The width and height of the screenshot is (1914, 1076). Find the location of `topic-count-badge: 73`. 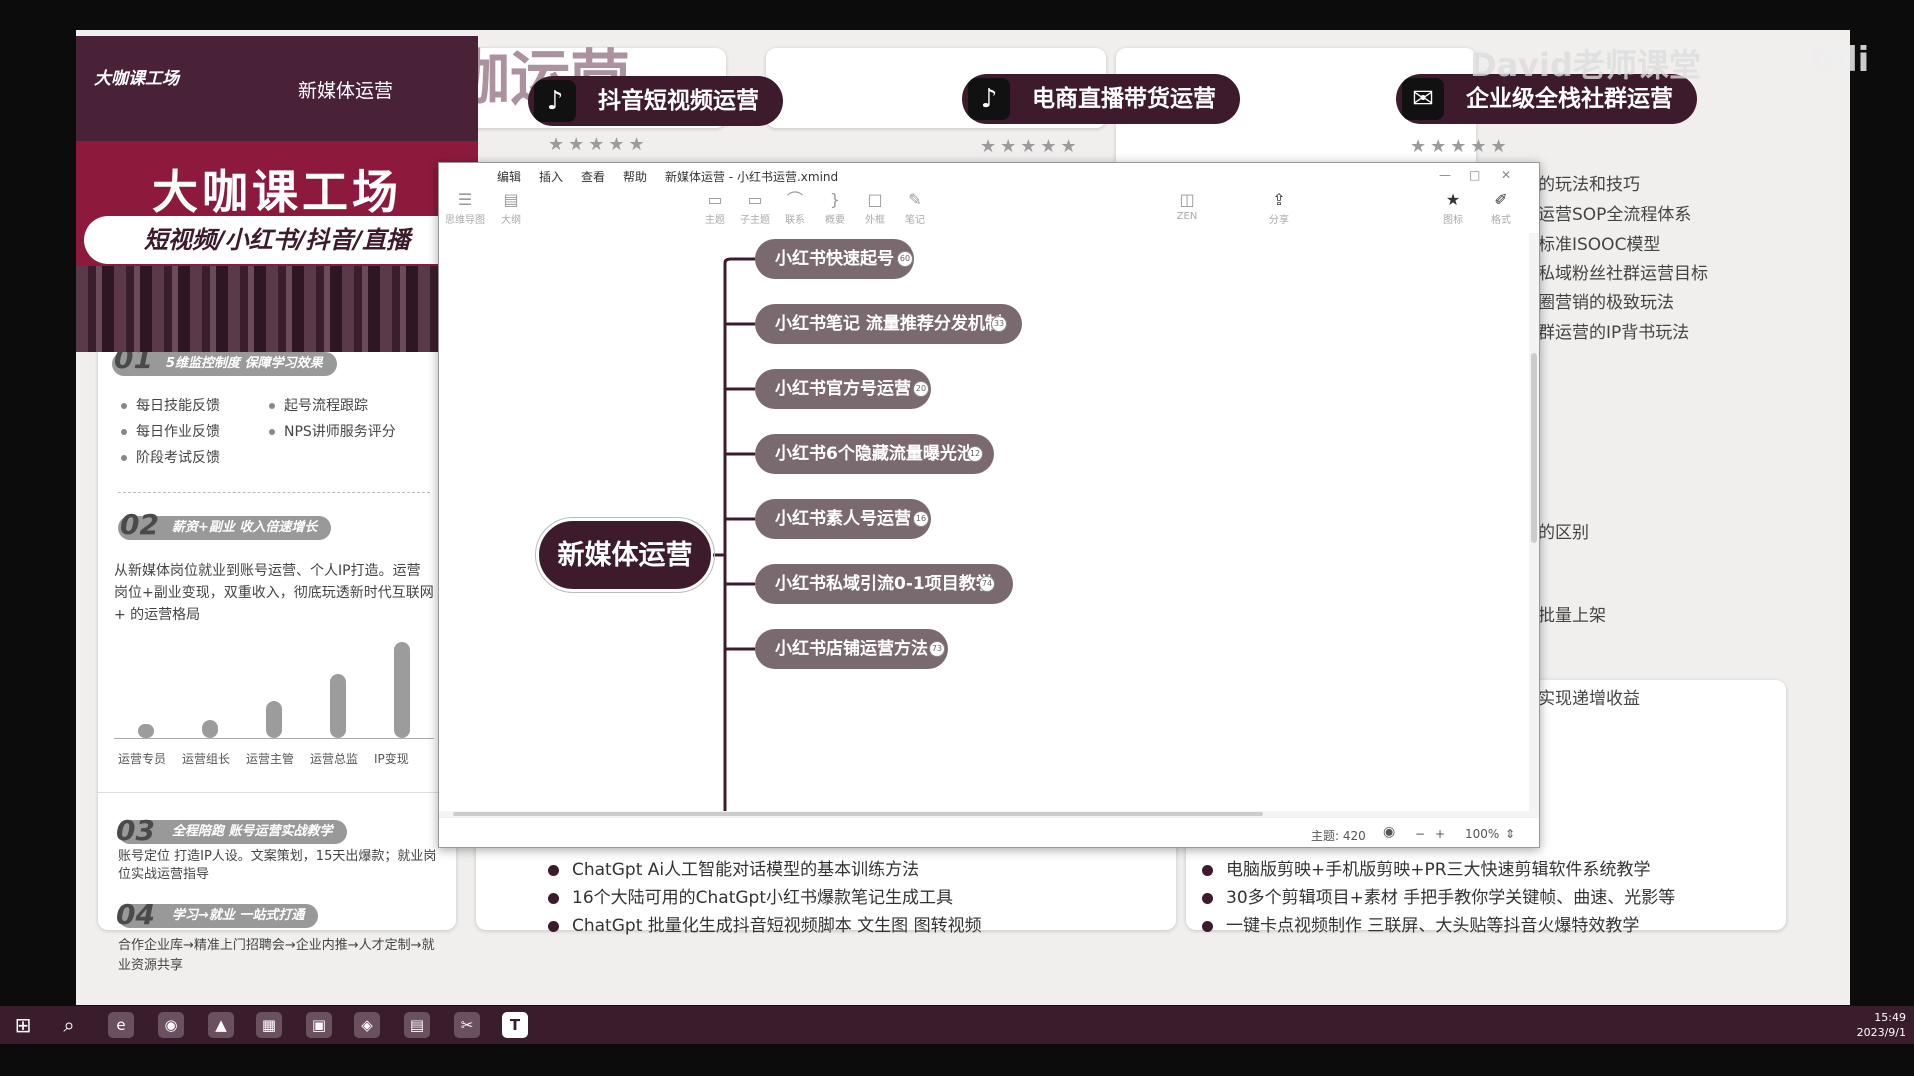

topic-count-badge: 73 is located at coordinates (937, 649).